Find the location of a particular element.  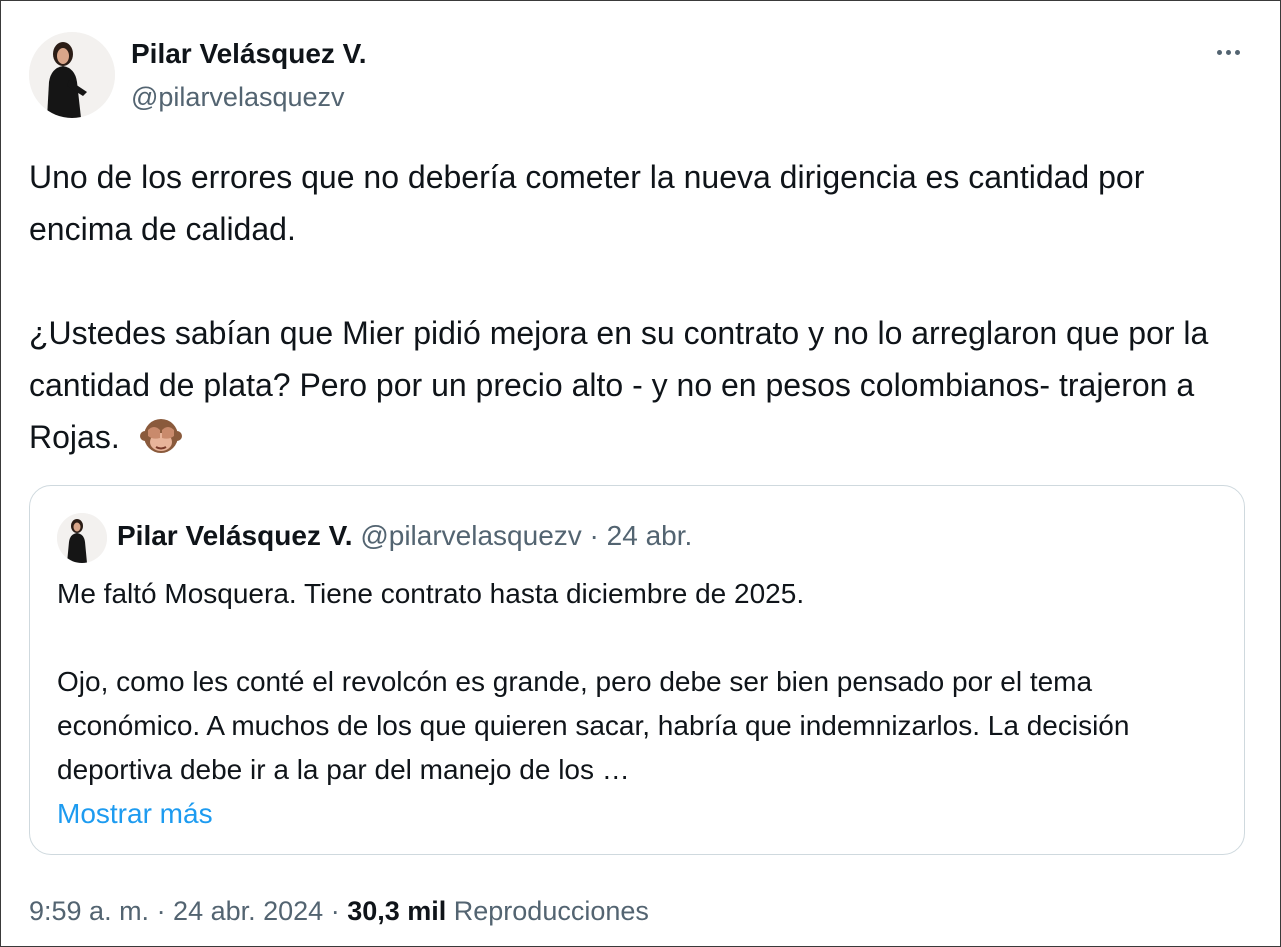

quoted-meta: @pilarvelasquezv · 24 abr. is located at coordinates (526, 535).